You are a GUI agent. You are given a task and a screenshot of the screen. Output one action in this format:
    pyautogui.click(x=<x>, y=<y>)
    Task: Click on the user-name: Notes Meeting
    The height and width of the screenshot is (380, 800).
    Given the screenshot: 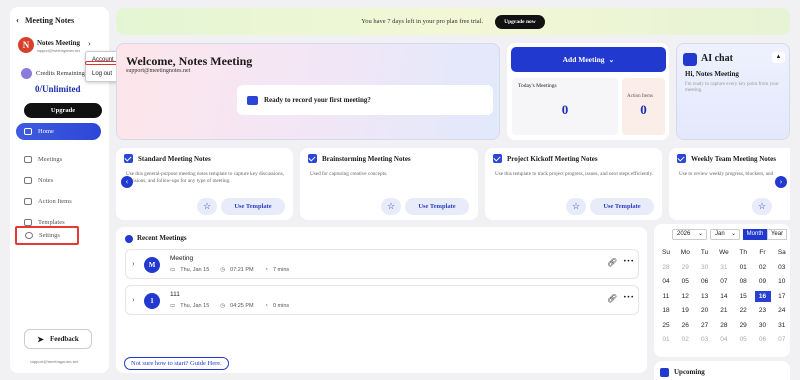 What is the action you would take?
    pyautogui.click(x=58, y=43)
    